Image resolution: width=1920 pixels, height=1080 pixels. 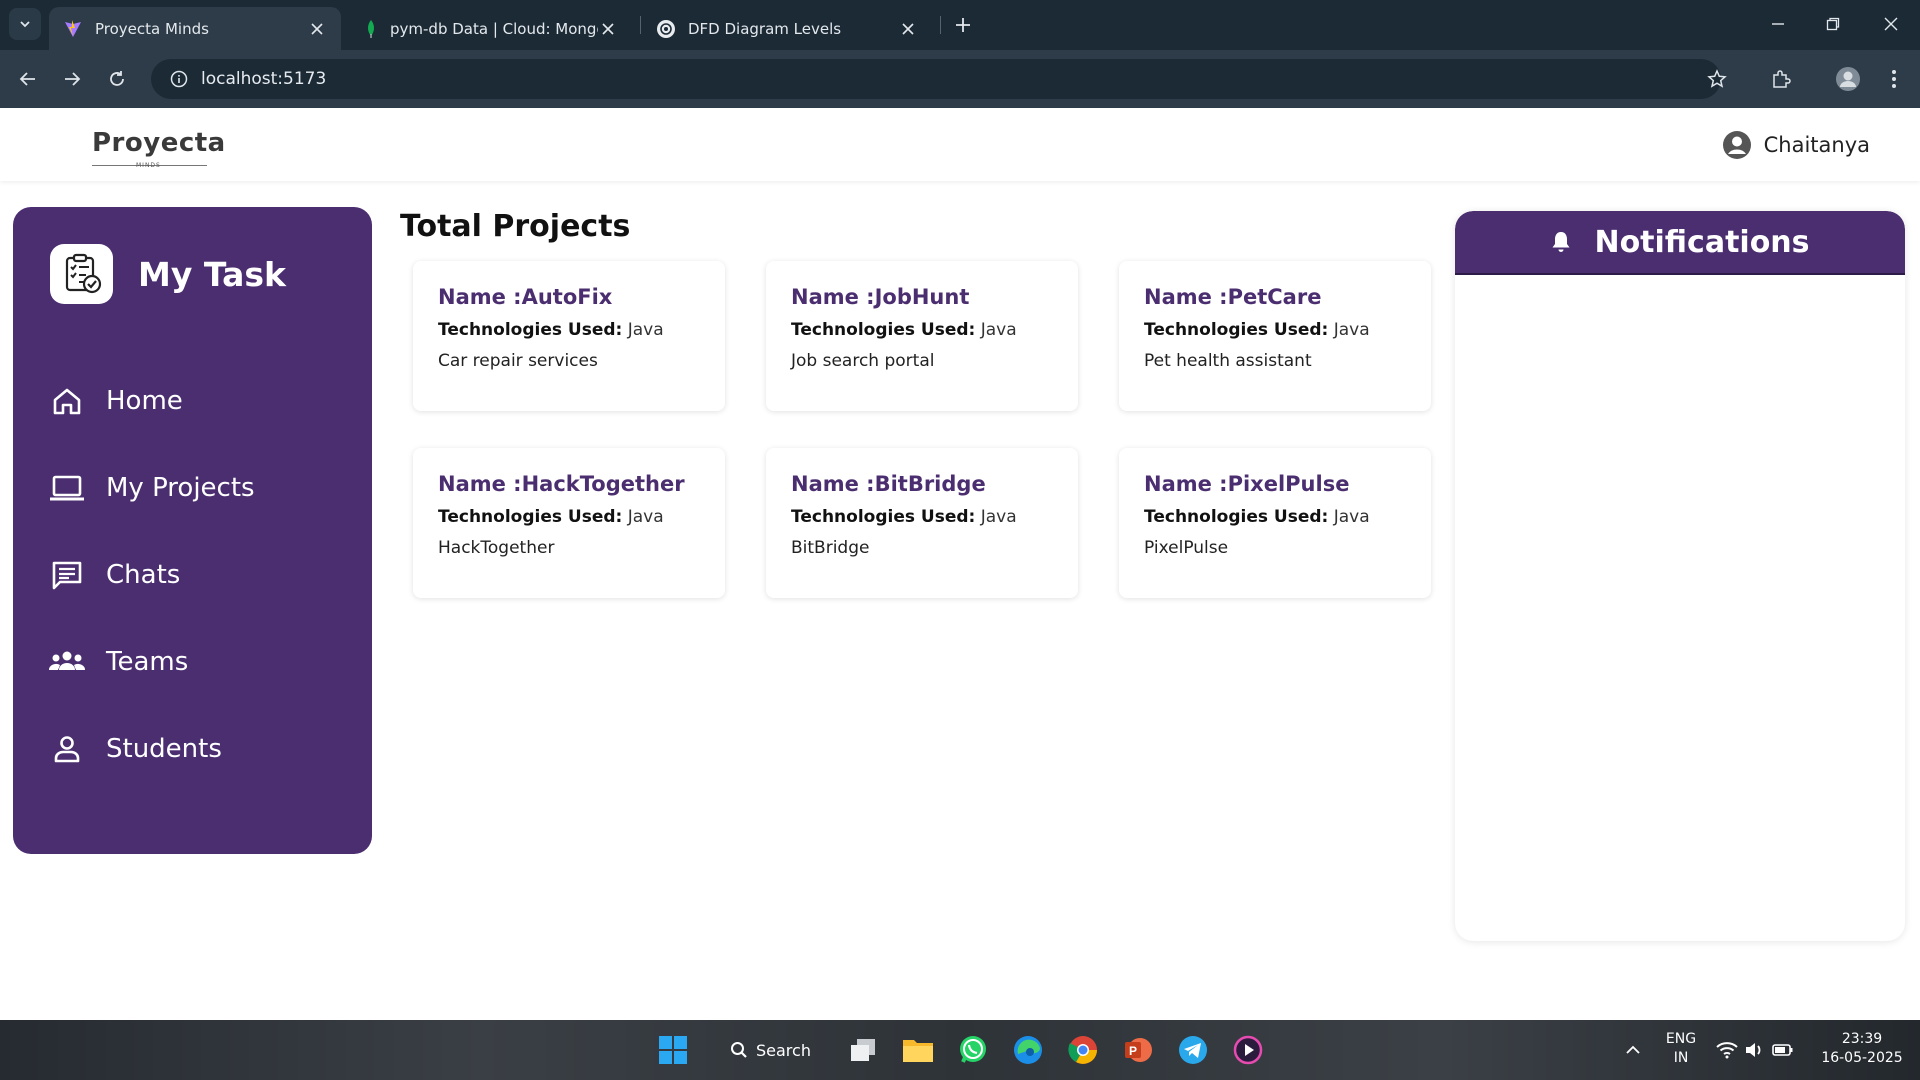 I want to click on reload-icon, so click(x=117, y=78).